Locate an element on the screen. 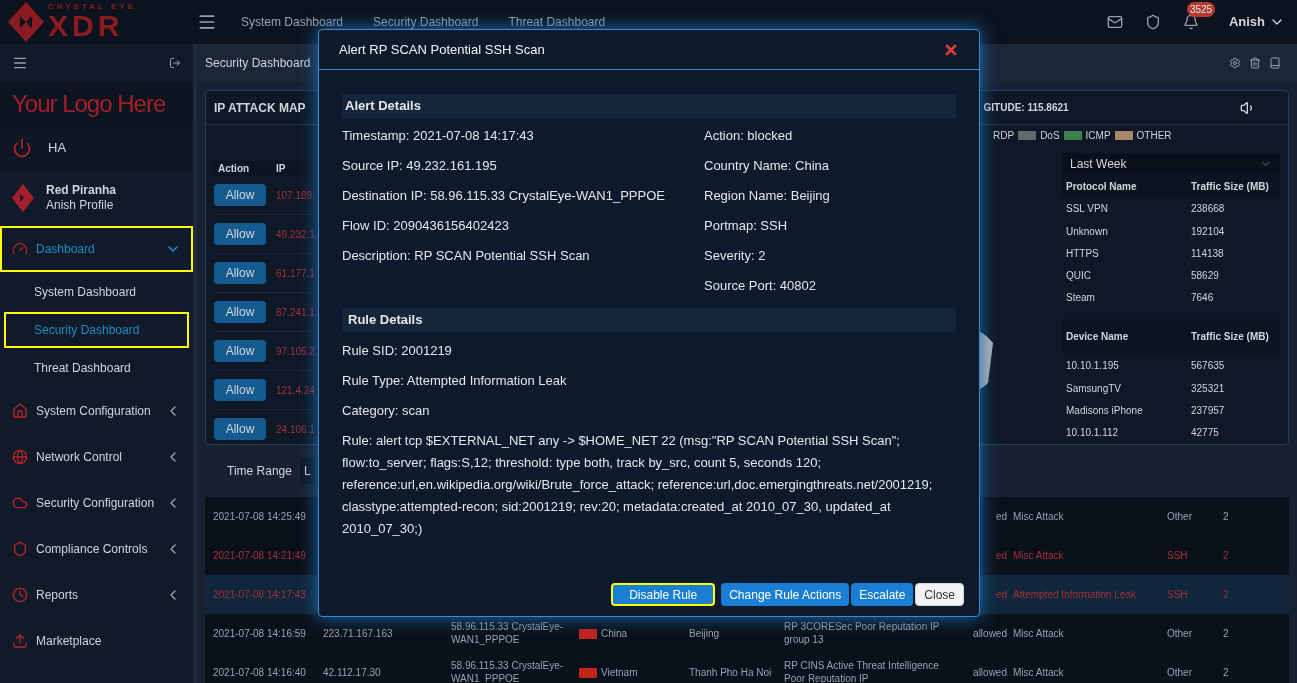 The width and height of the screenshot is (1297, 683). table-cell-text: Vietnam is located at coordinates (619, 673).